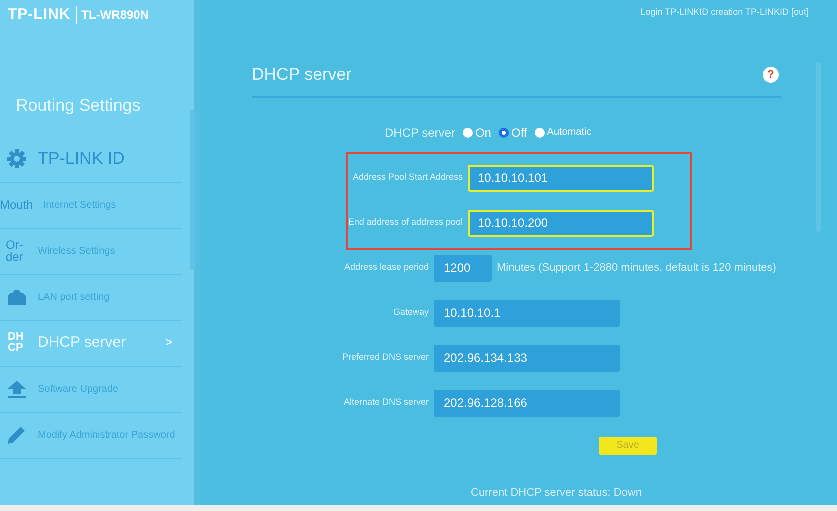  Describe the element at coordinates (17, 159) in the screenshot. I see `gear-icon` at that location.